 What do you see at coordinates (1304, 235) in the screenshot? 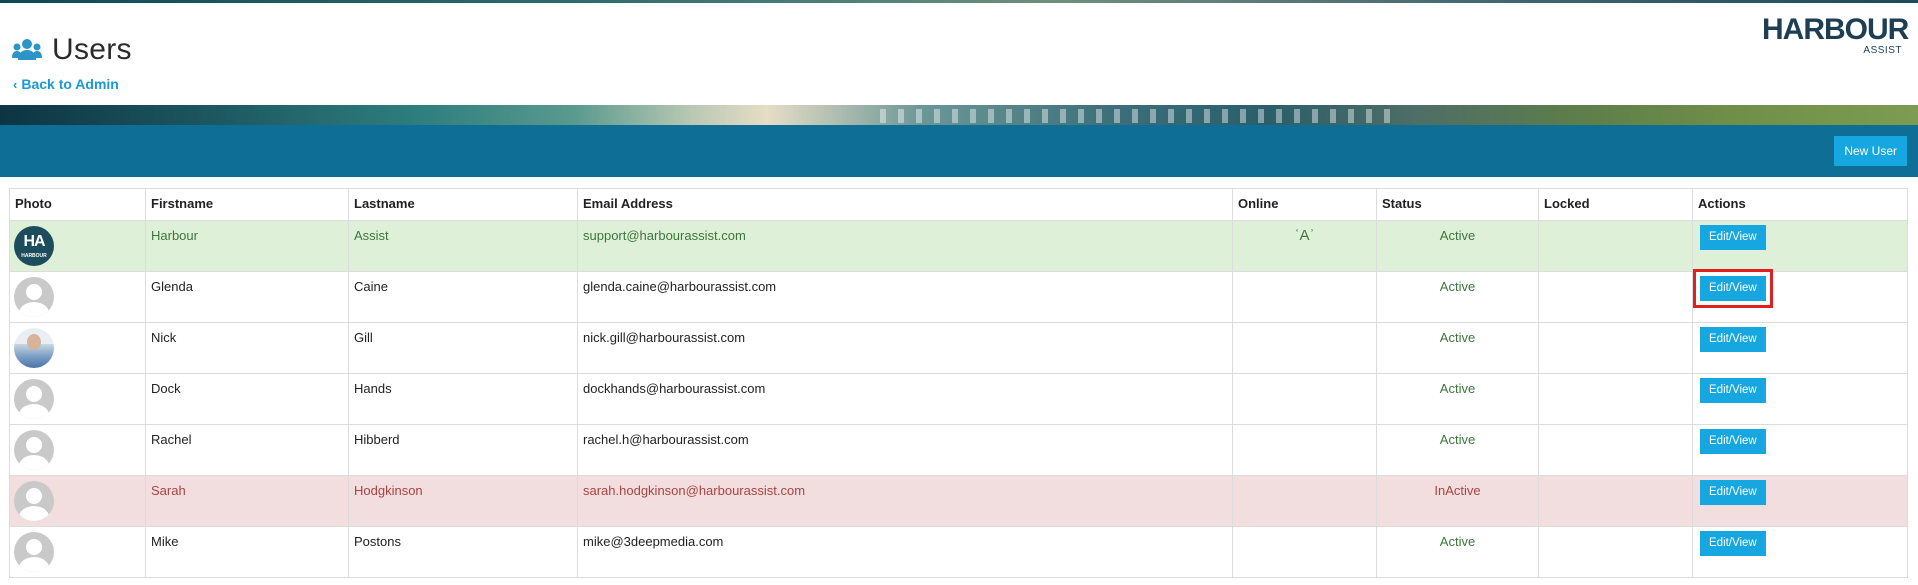
I see `online-indicator-icon: ʿAʾ` at bounding box center [1304, 235].